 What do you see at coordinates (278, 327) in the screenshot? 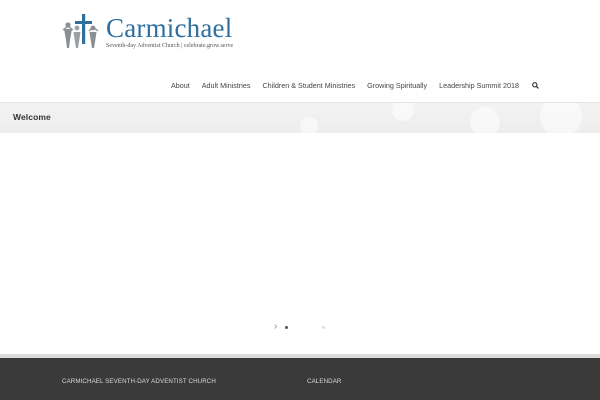
I see `slider-next-arrow-icon: ›` at bounding box center [278, 327].